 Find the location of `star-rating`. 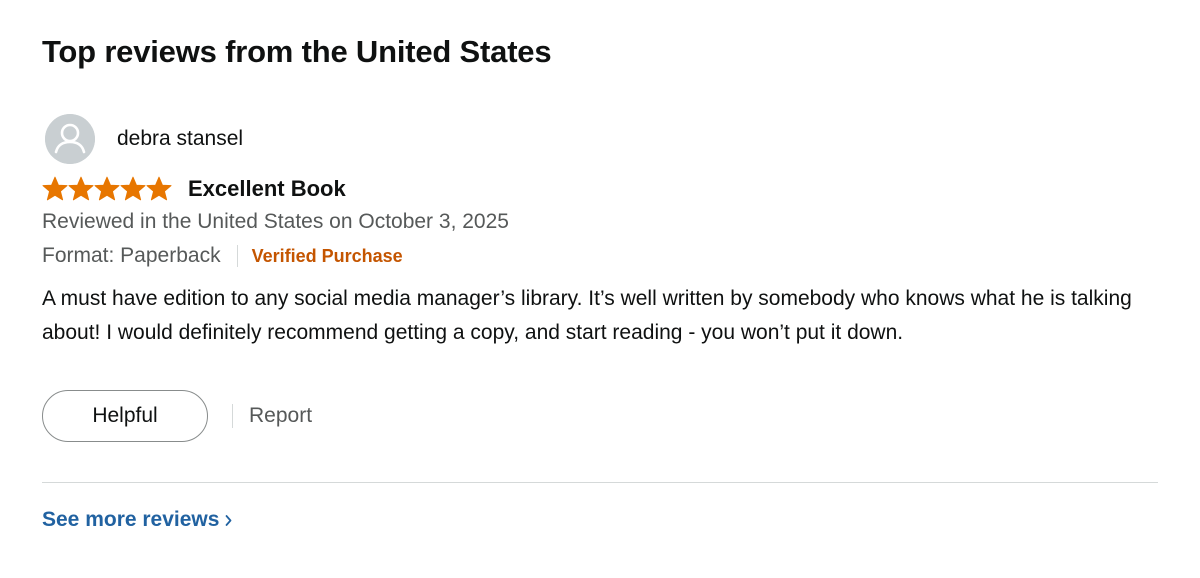

star-rating is located at coordinates (107, 189).